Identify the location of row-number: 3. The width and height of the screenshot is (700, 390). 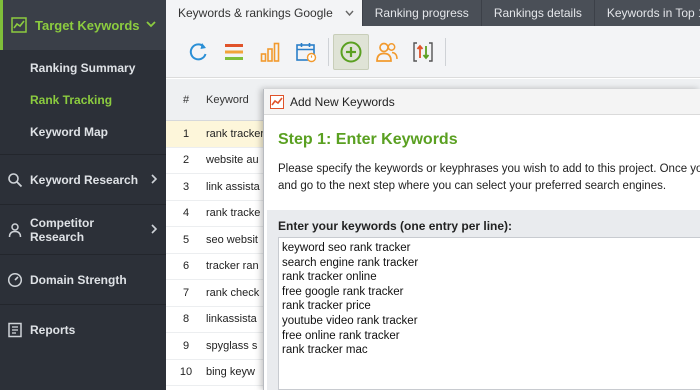
(186, 186).